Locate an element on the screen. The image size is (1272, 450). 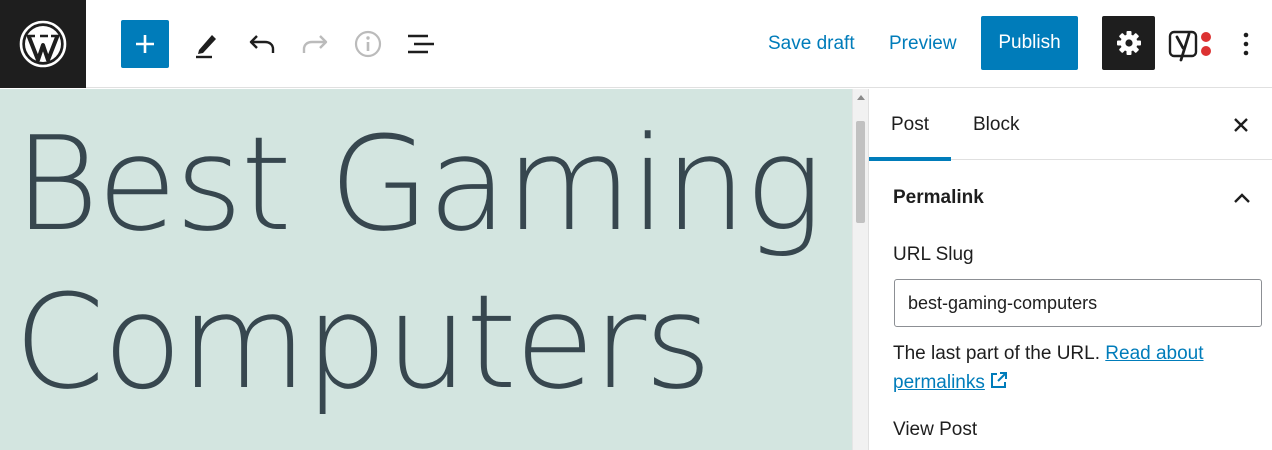
yoast-seo-button is located at coordinates (1193, 44).